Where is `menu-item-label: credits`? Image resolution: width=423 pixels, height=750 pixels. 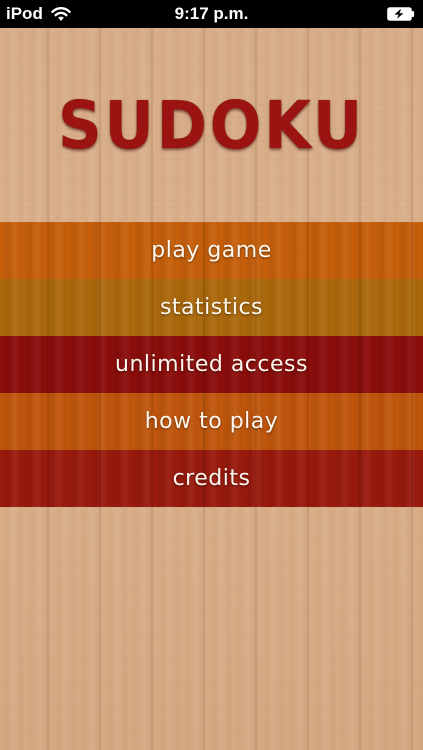
menu-item-label: credits is located at coordinates (211, 478).